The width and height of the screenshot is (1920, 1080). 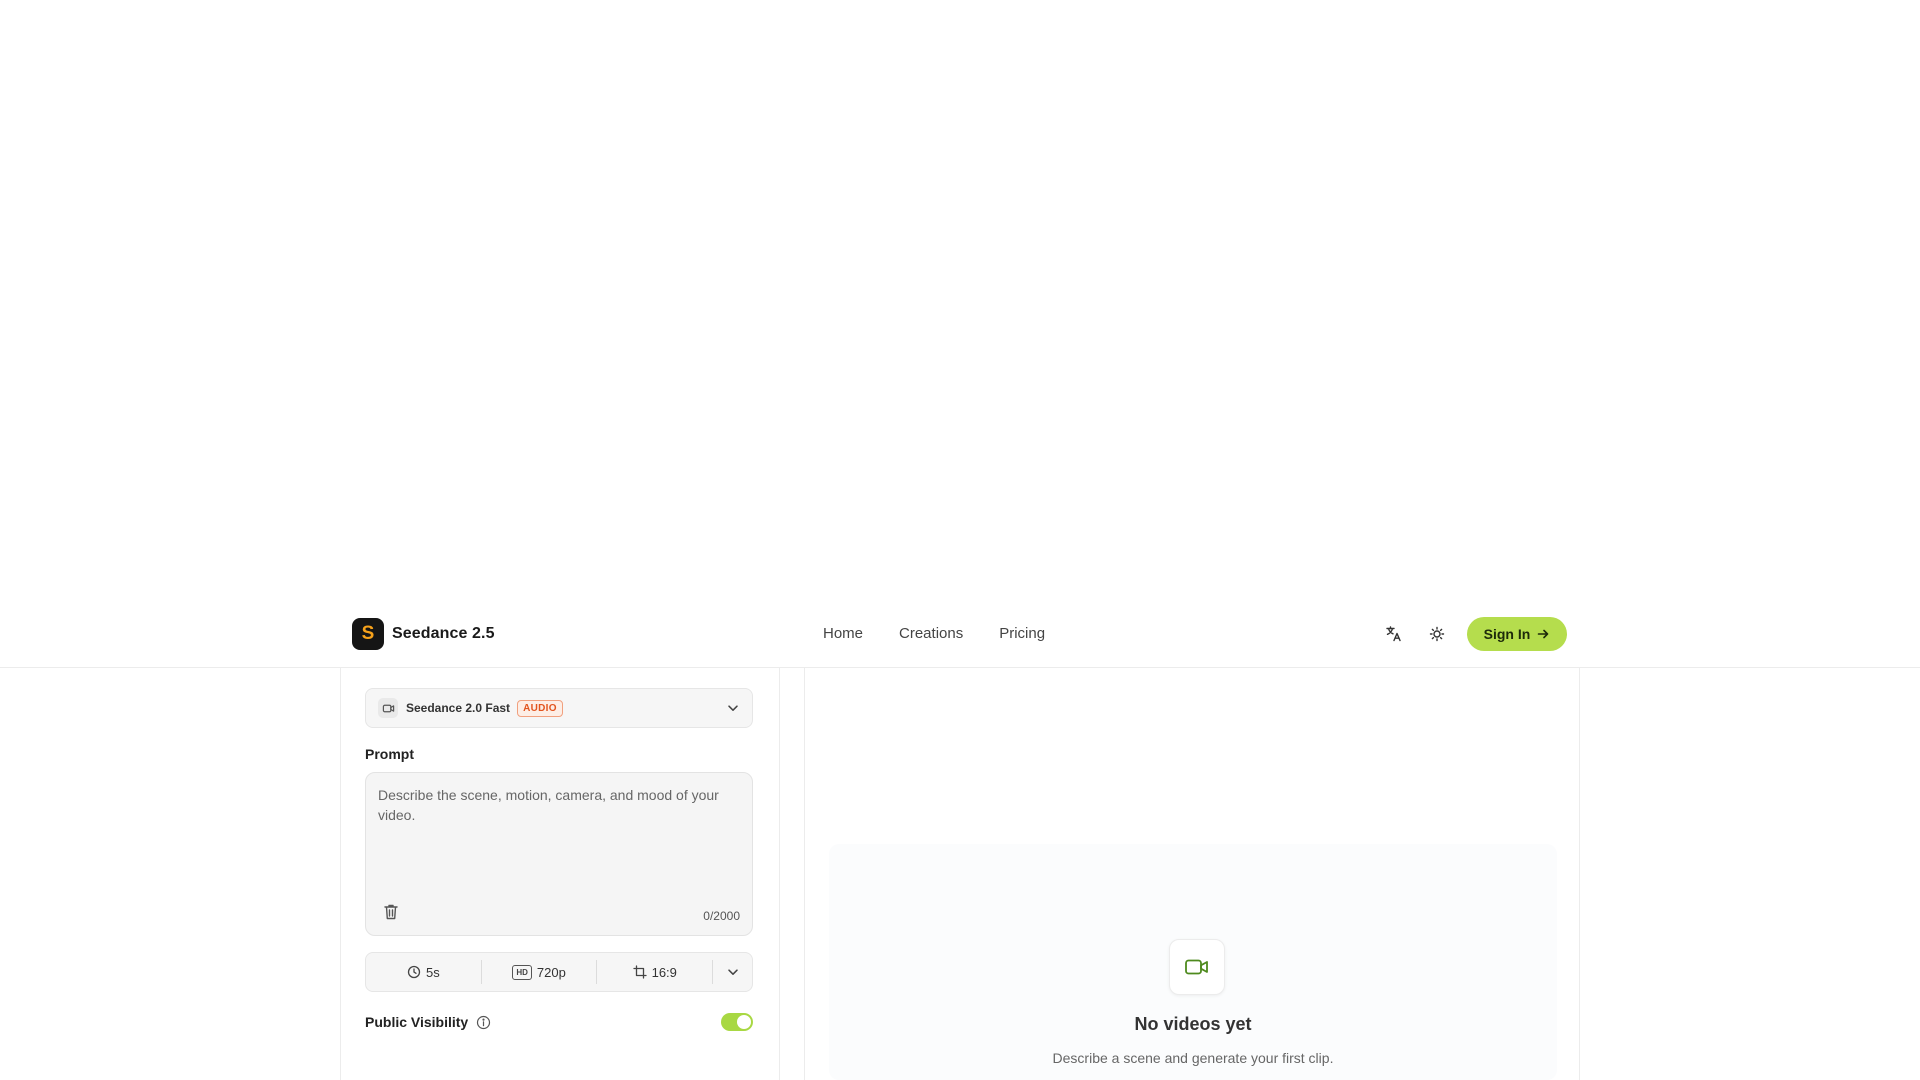 What do you see at coordinates (1507, 634) in the screenshot?
I see `sign-in-label: Sign In` at bounding box center [1507, 634].